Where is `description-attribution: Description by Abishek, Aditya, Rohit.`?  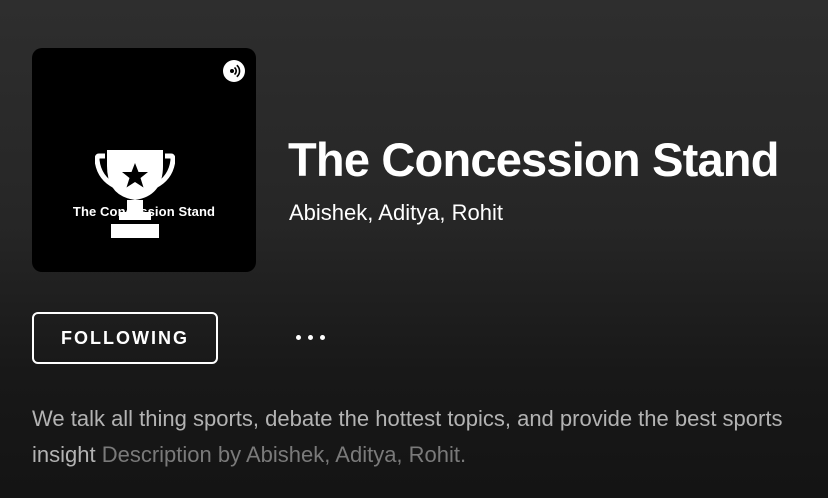 description-attribution: Description by Abishek, Aditya, Rohit. is located at coordinates (284, 454).